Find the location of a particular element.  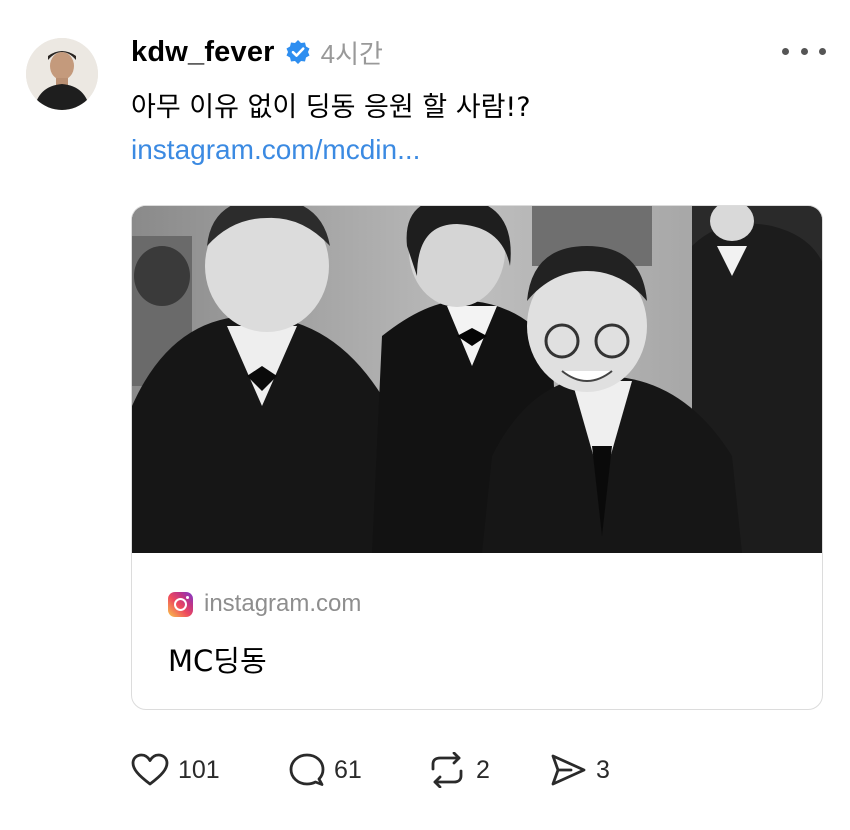

repost-button: 2 is located at coordinates (488, 770).